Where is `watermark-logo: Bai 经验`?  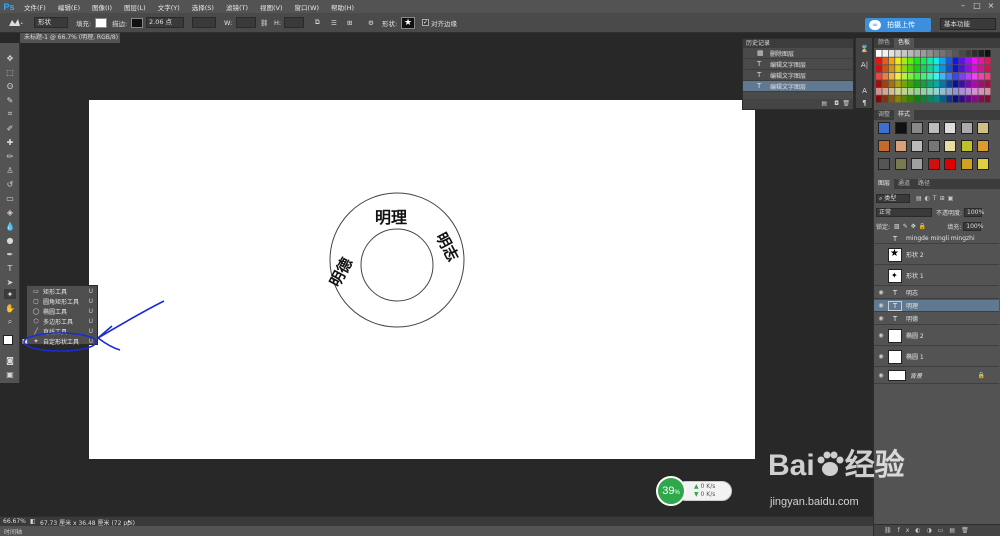 watermark-logo: Bai 经验 is located at coordinates (836, 465).